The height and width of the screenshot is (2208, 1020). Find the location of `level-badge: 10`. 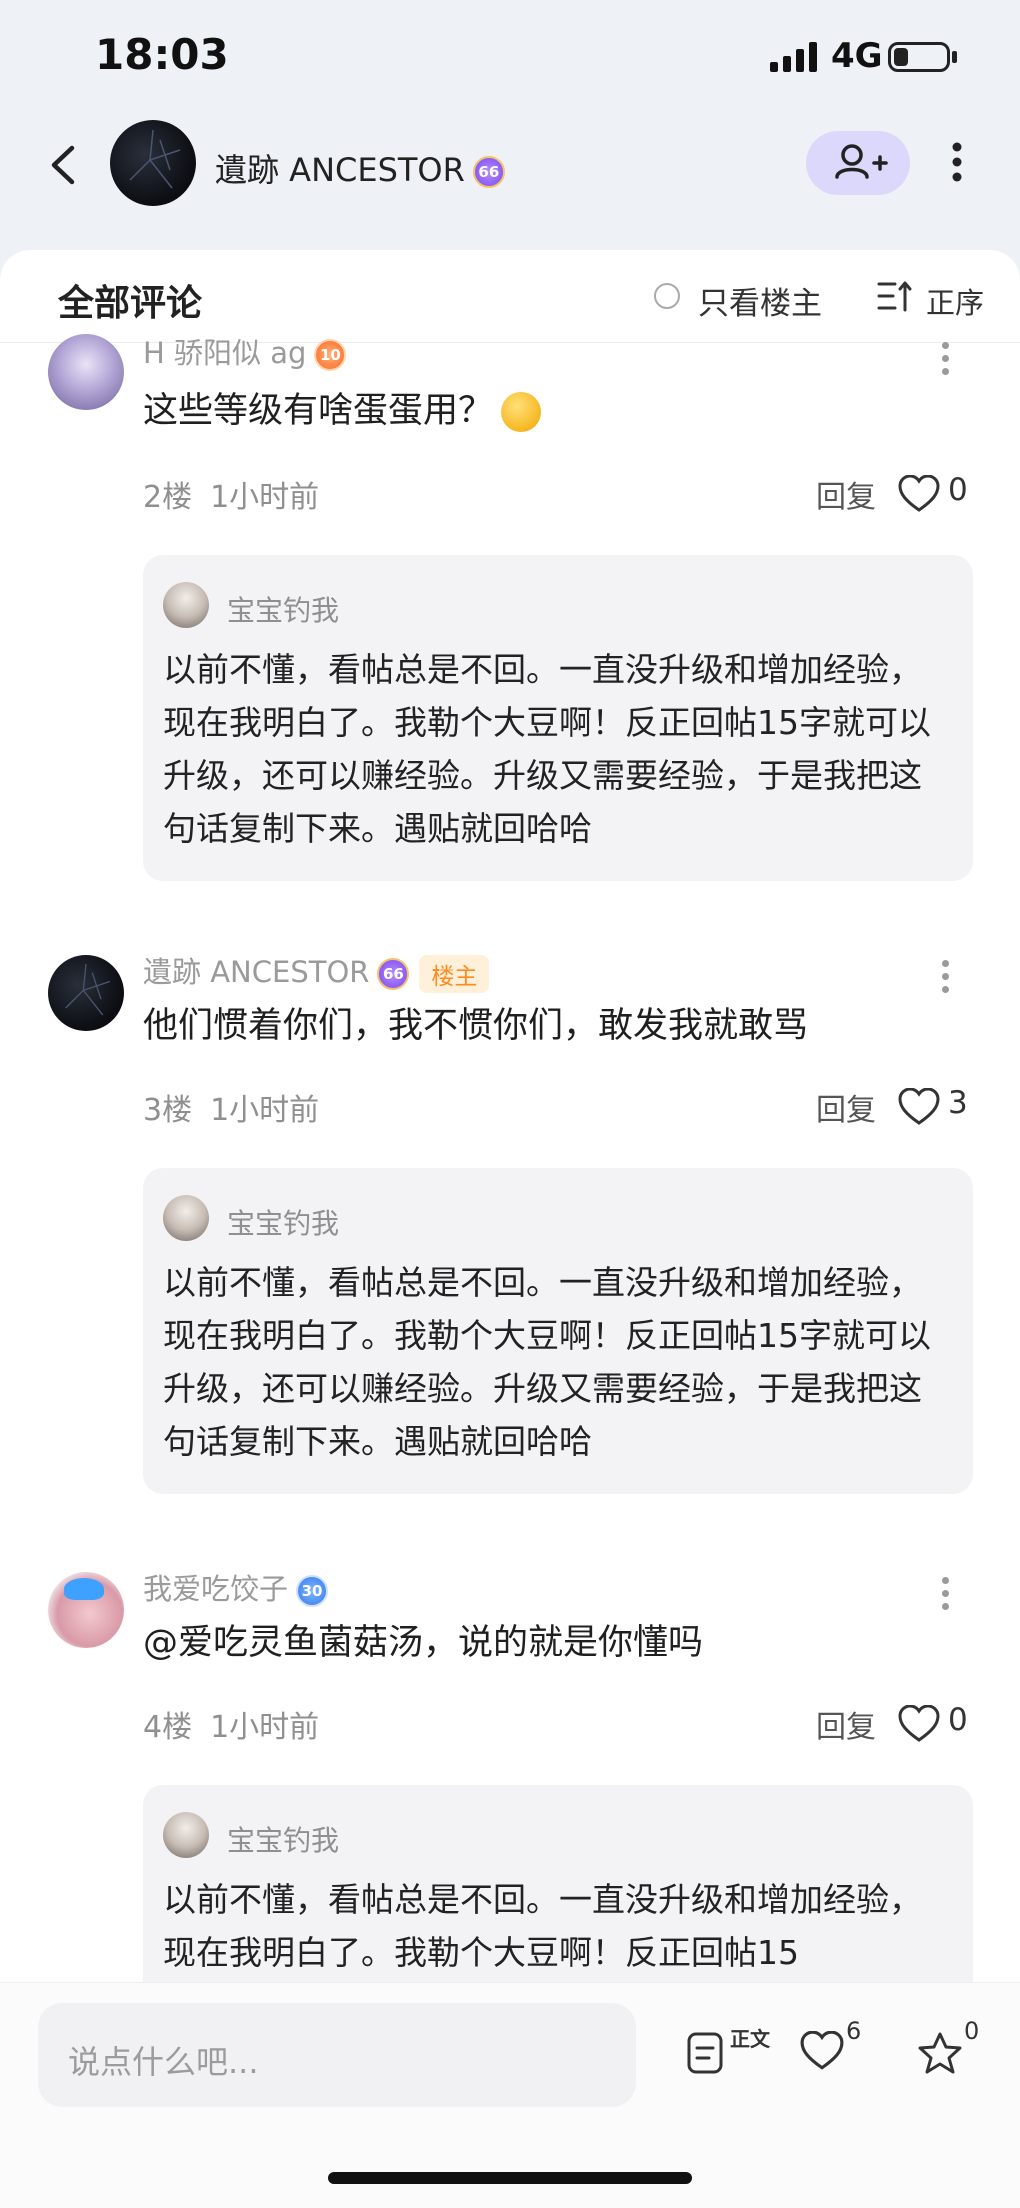

level-badge: 10 is located at coordinates (330, 355).